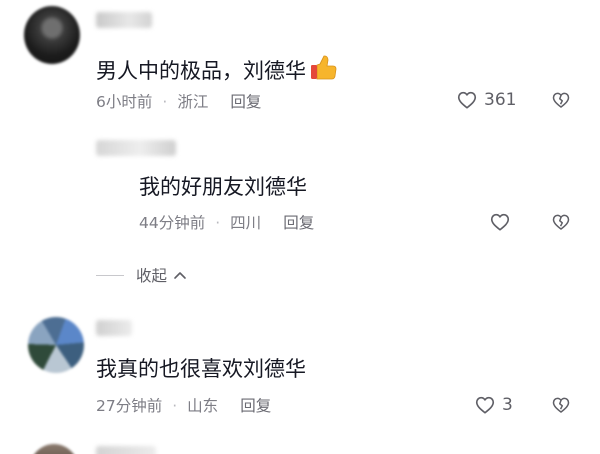 The width and height of the screenshot is (600, 454). Describe the element at coordinates (172, 223) in the screenshot. I see `comment-time: 44分钟前` at that location.